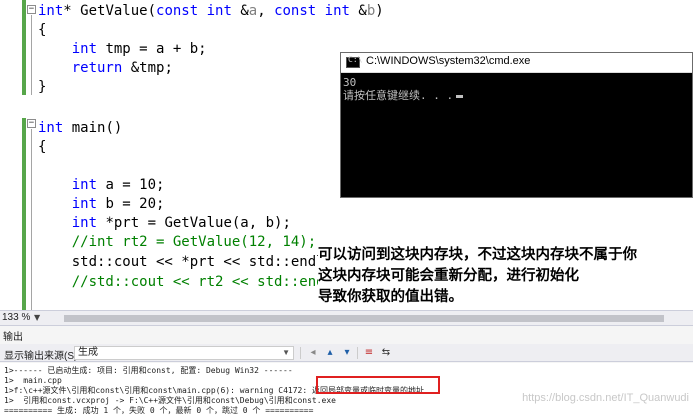 This screenshot has width=693, height=417. I want to click on code-token: * GetValue(, so click(110, 11).